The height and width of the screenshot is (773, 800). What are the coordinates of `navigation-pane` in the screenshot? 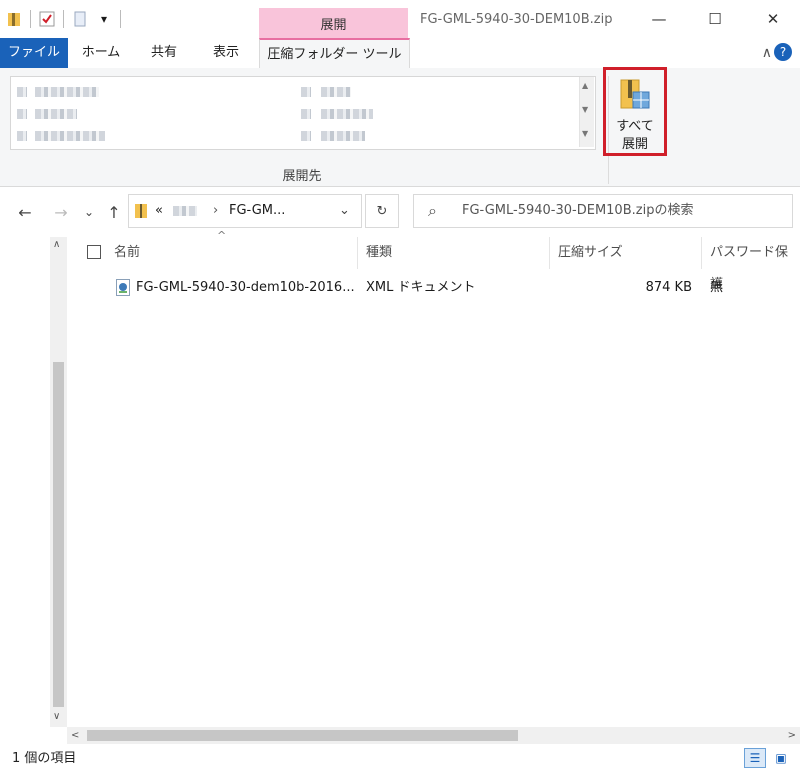 It's located at (25, 482).